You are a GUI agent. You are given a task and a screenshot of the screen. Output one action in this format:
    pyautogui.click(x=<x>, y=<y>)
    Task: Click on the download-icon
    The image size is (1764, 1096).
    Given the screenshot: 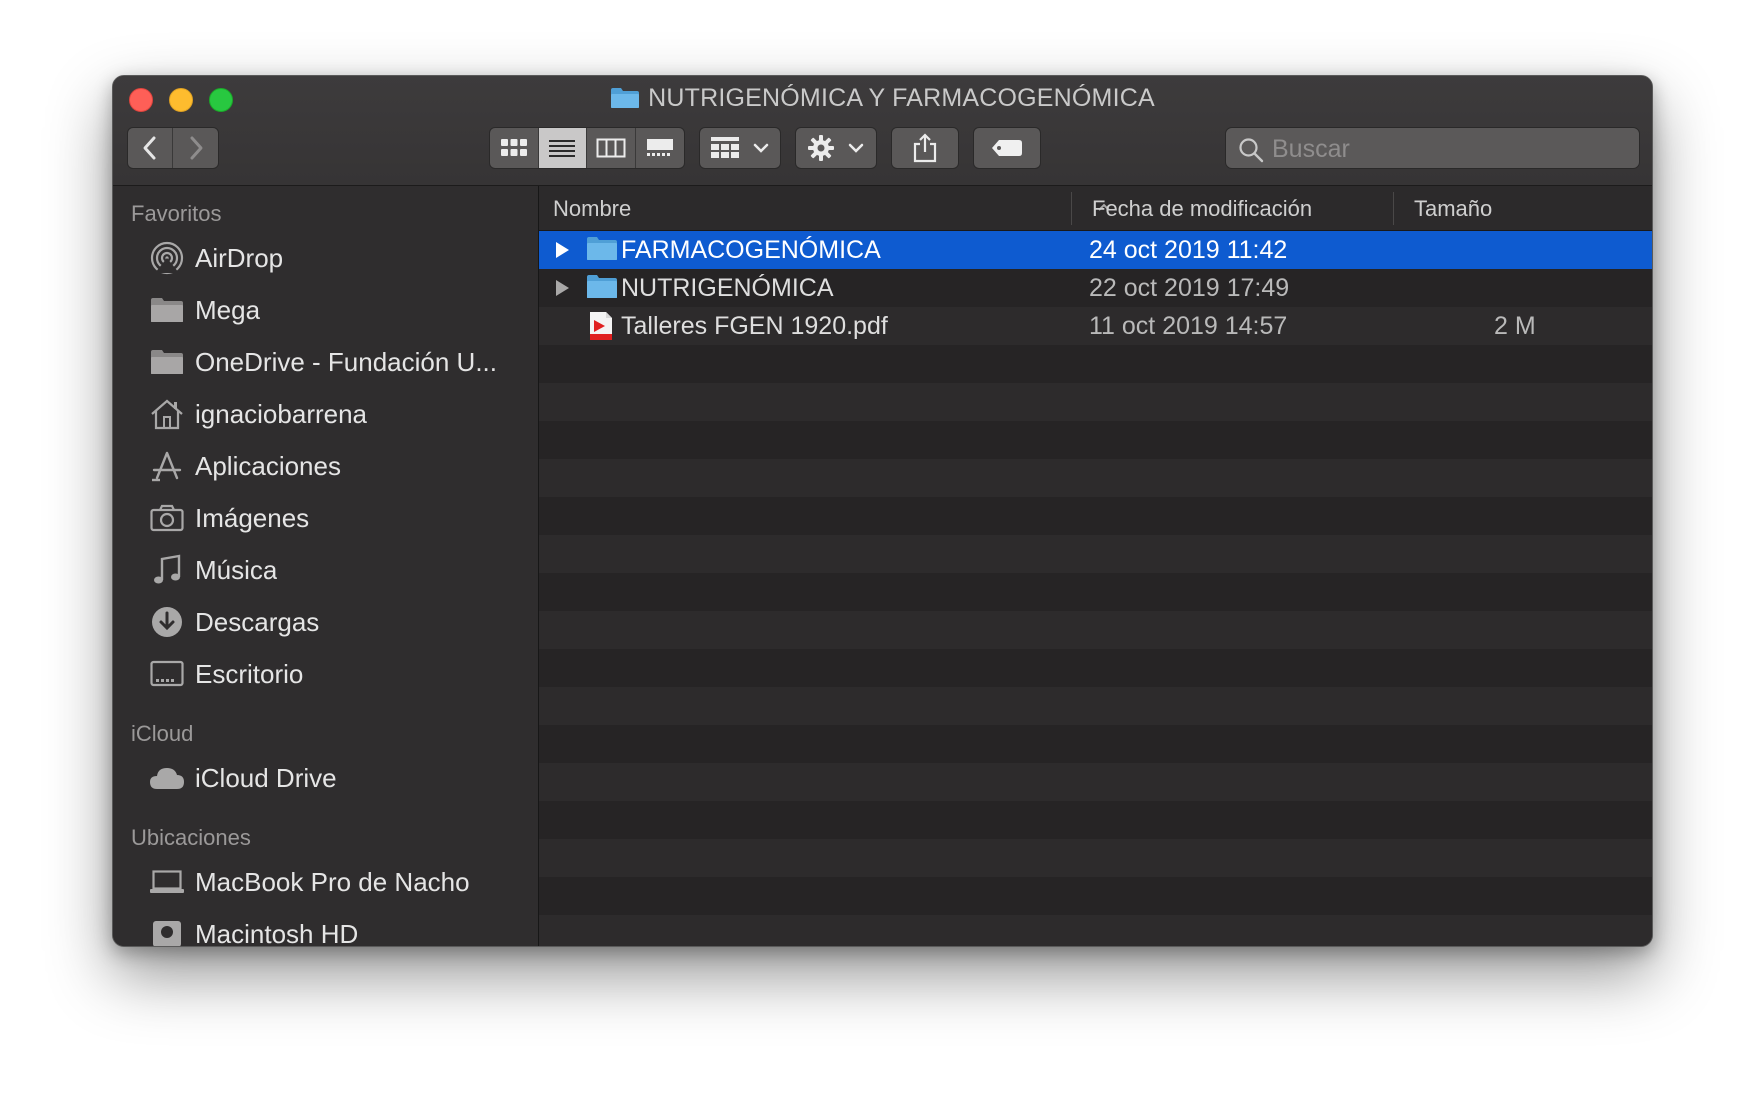 What is the action you would take?
    pyautogui.click(x=167, y=622)
    